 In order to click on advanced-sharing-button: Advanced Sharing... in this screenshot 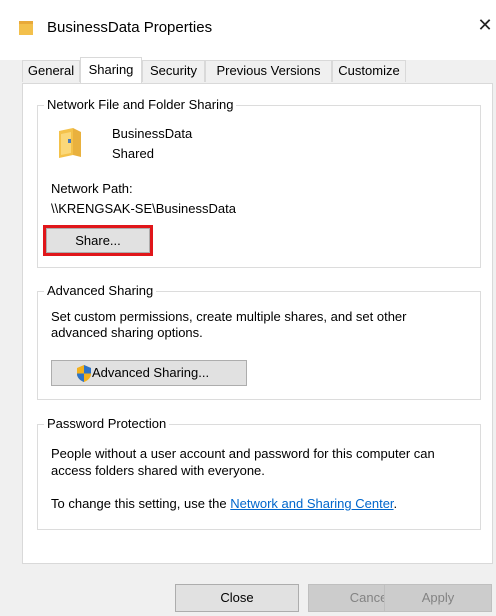, I will do `click(149, 373)`.